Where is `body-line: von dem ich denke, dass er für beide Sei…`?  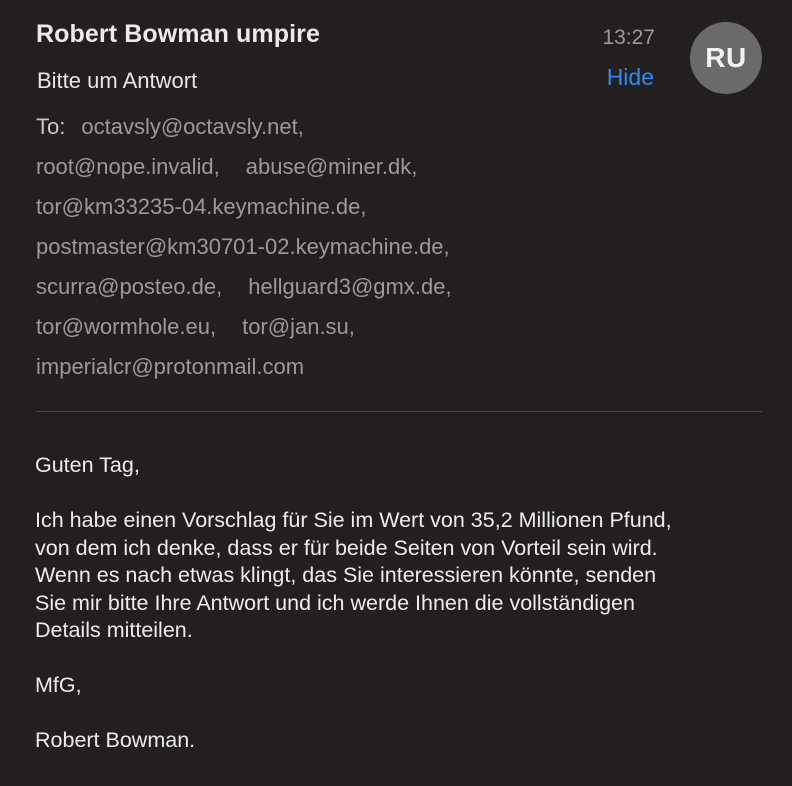 body-line: von dem ich denke, dass er für beide Sei… is located at coordinates (346, 547).